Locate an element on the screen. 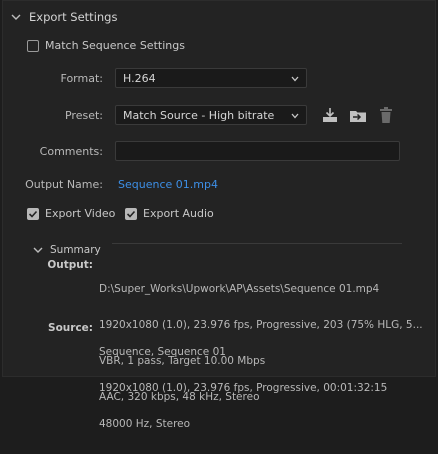 The width and height of the screenshot is (438, 454). preset-value: Match Source - High bitrate is located at coordinates (199, 115).